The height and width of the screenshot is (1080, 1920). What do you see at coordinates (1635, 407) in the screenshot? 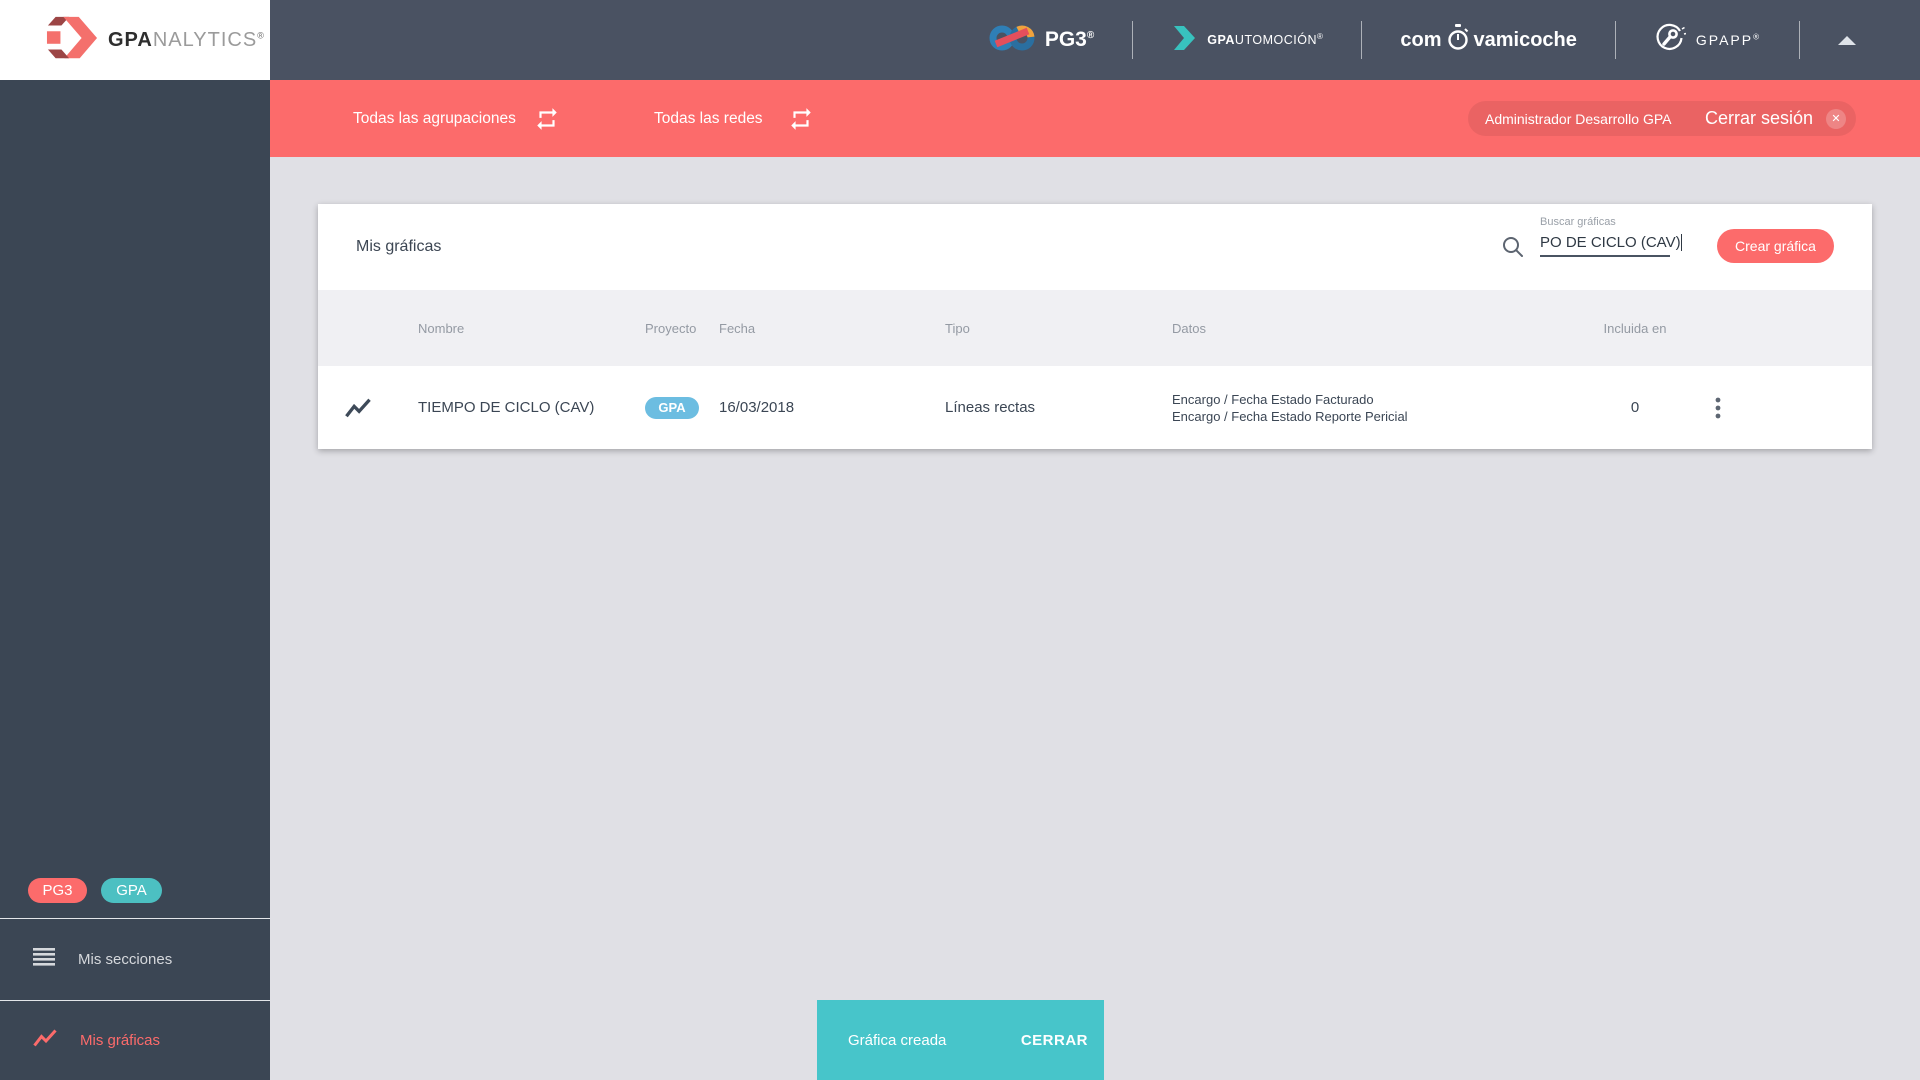
I see `row-included-count: 0` at bounding box center [1635, 407].